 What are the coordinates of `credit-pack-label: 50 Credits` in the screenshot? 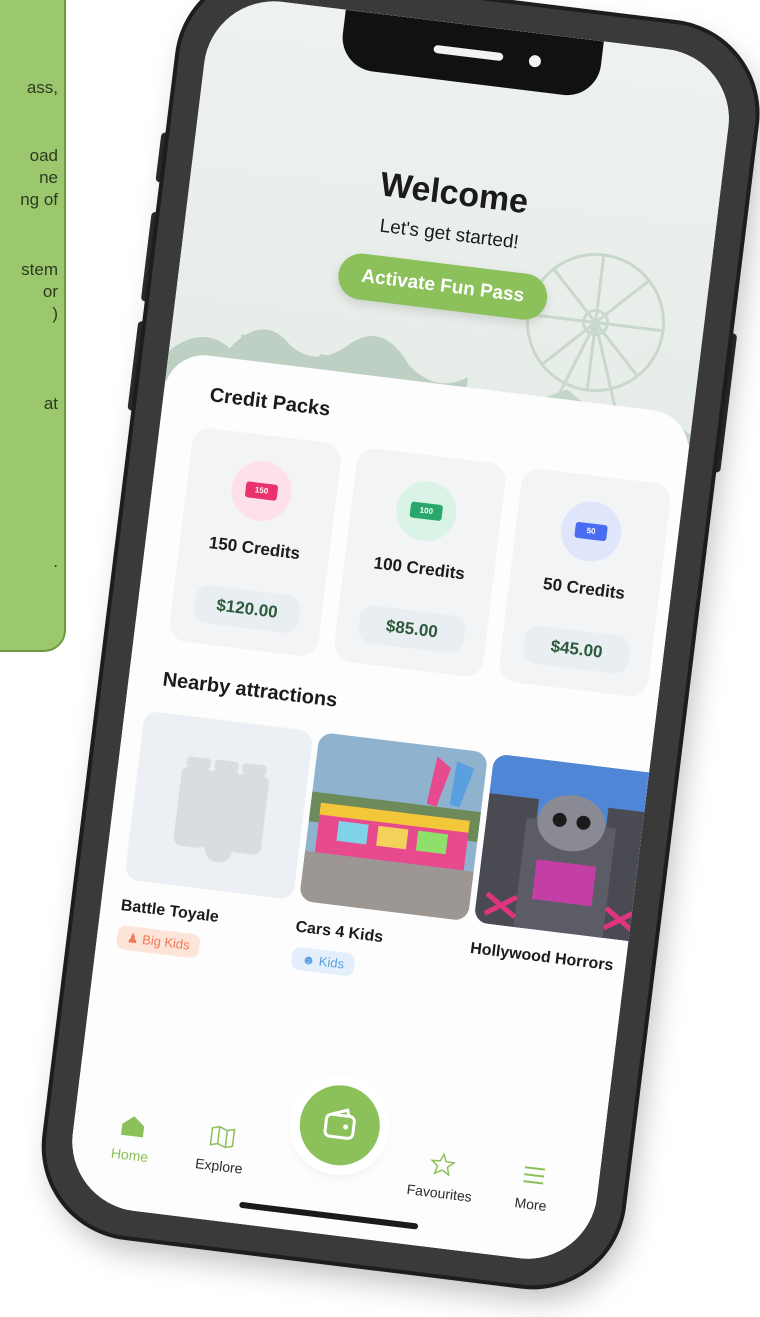 It's located at (584, 589).